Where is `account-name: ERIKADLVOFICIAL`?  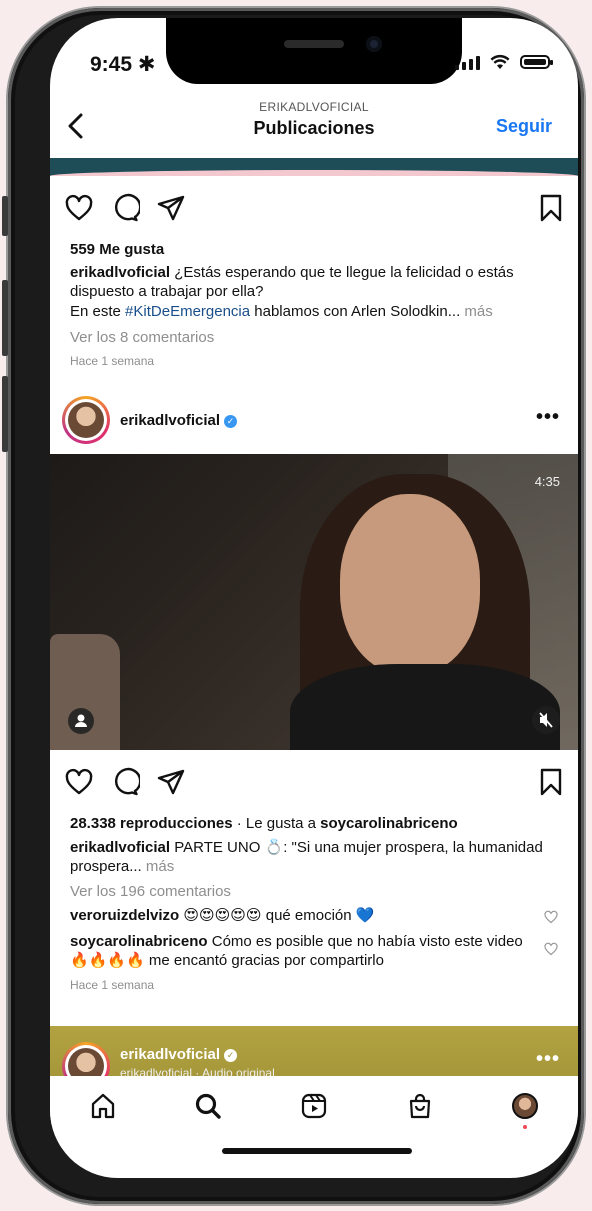 account-name: ERIKADLVOFICIAL is located at coordinates (314, 107).